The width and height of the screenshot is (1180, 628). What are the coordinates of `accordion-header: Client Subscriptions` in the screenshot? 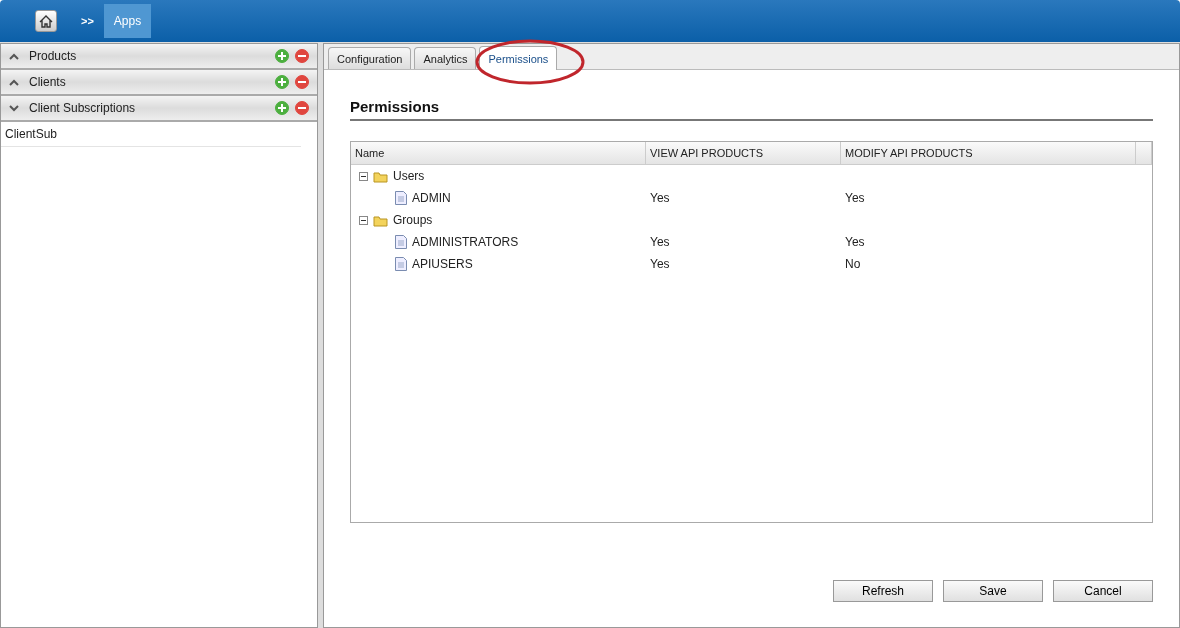 It's located at (159, 109).